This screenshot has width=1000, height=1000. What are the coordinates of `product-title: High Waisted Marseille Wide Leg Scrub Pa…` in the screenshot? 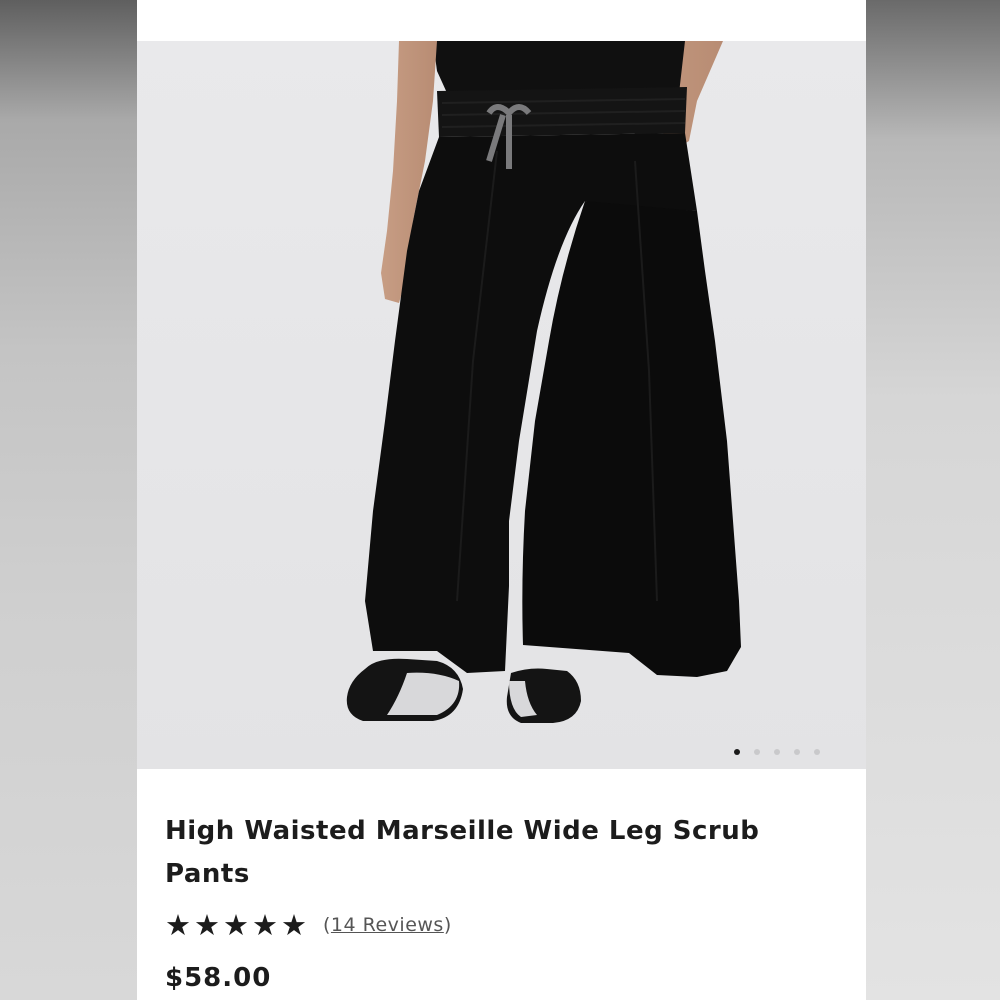 It's located at (462, 852).